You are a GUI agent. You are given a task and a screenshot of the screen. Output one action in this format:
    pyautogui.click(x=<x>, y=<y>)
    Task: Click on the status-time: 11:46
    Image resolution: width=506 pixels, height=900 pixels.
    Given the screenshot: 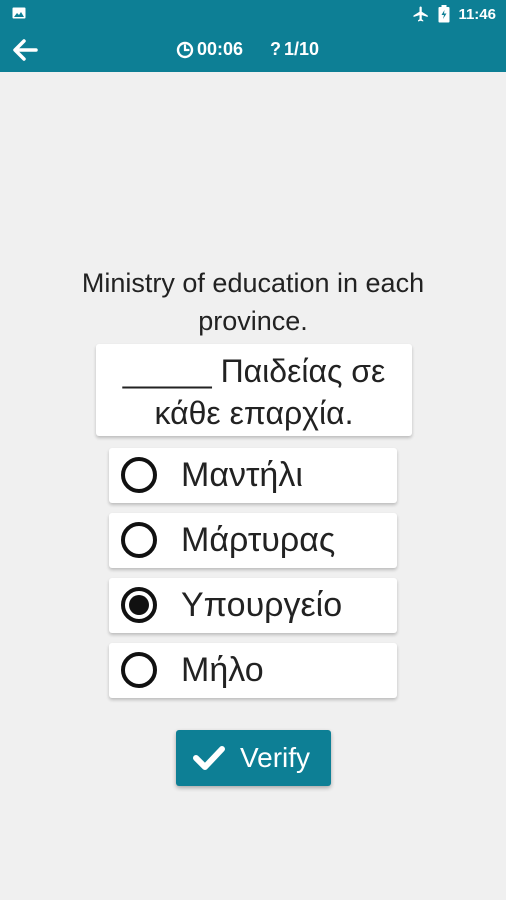 What is the action you would take?
    pyautogui.click(x=477, y=14)
    